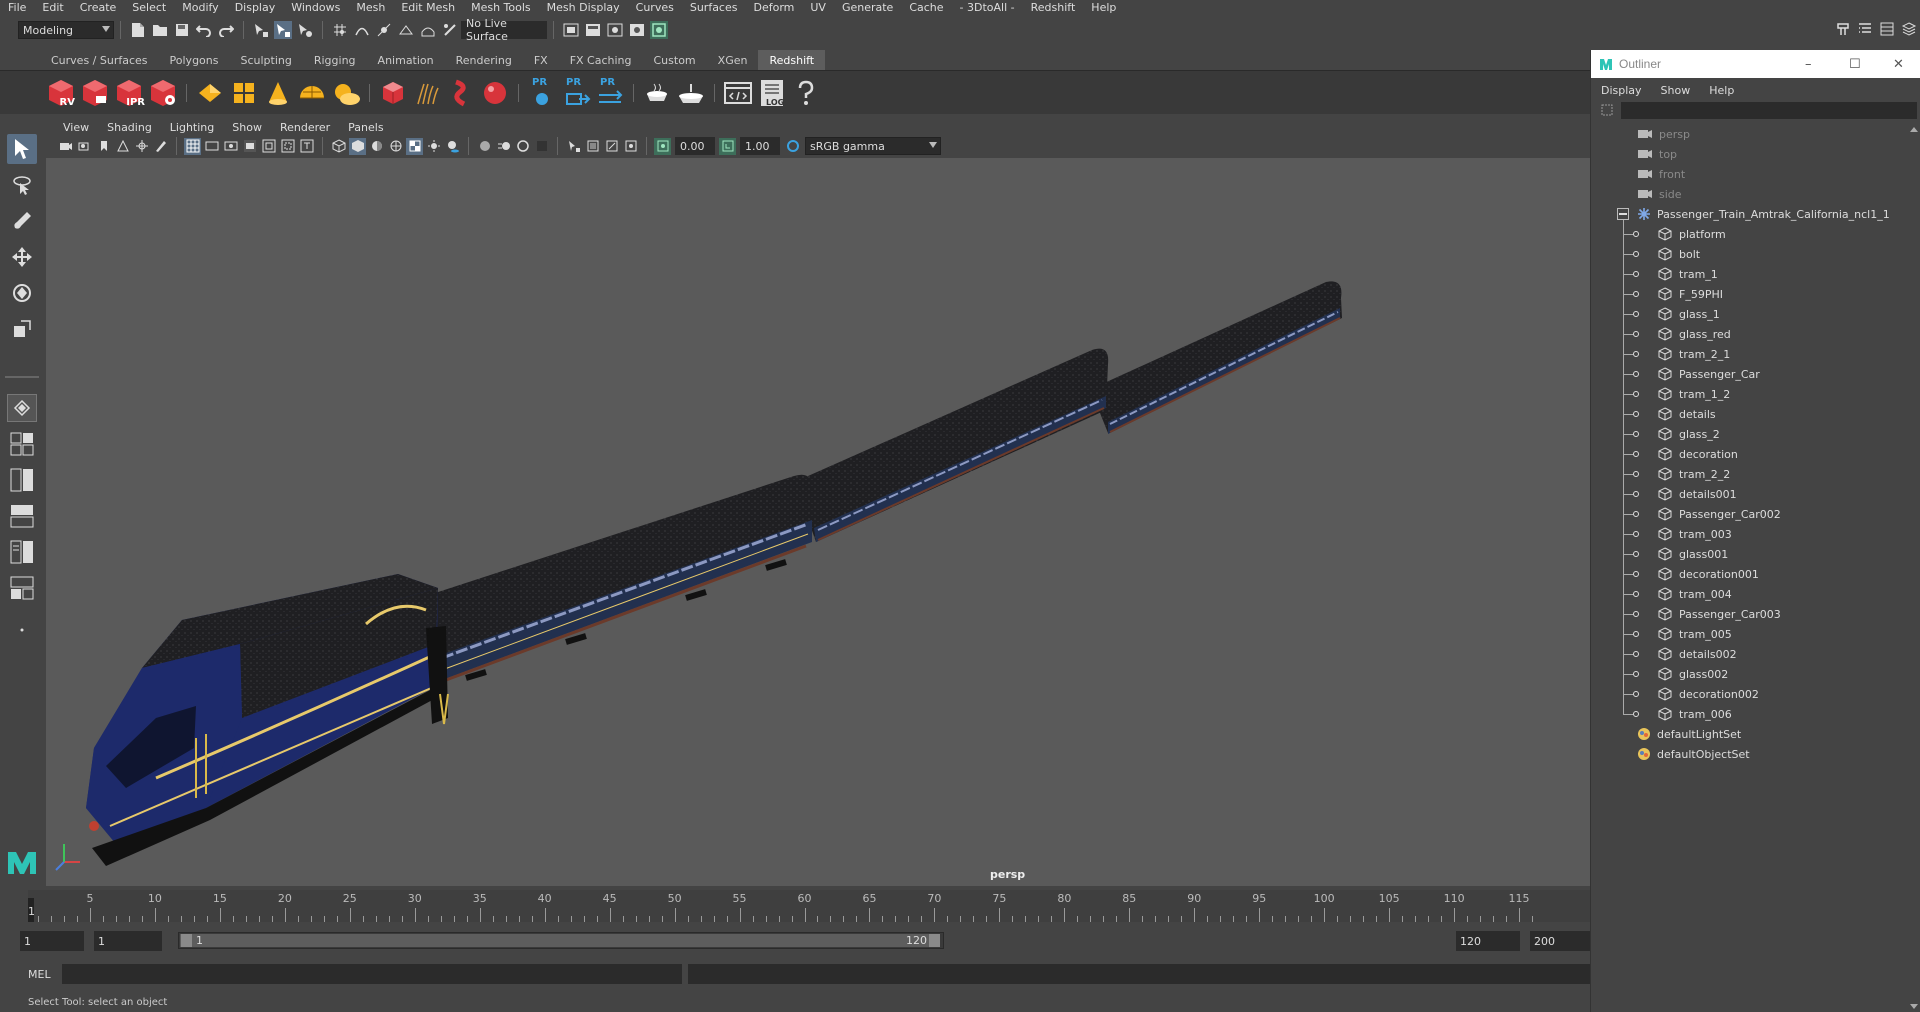 The width and height of the screenshot is (1920, 1012). What do you see at coordinates (186, 940) in the screenshot?
I see `range-start-handle` at bounding box center [186, 940].